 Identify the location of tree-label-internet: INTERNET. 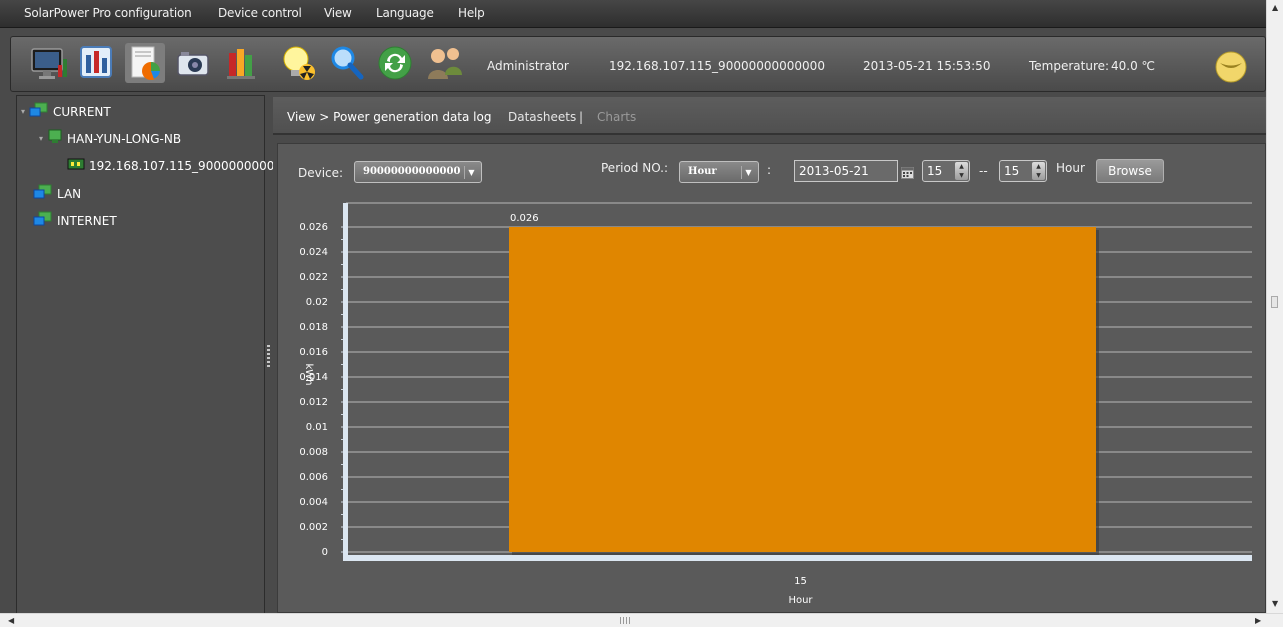
(87, 220).